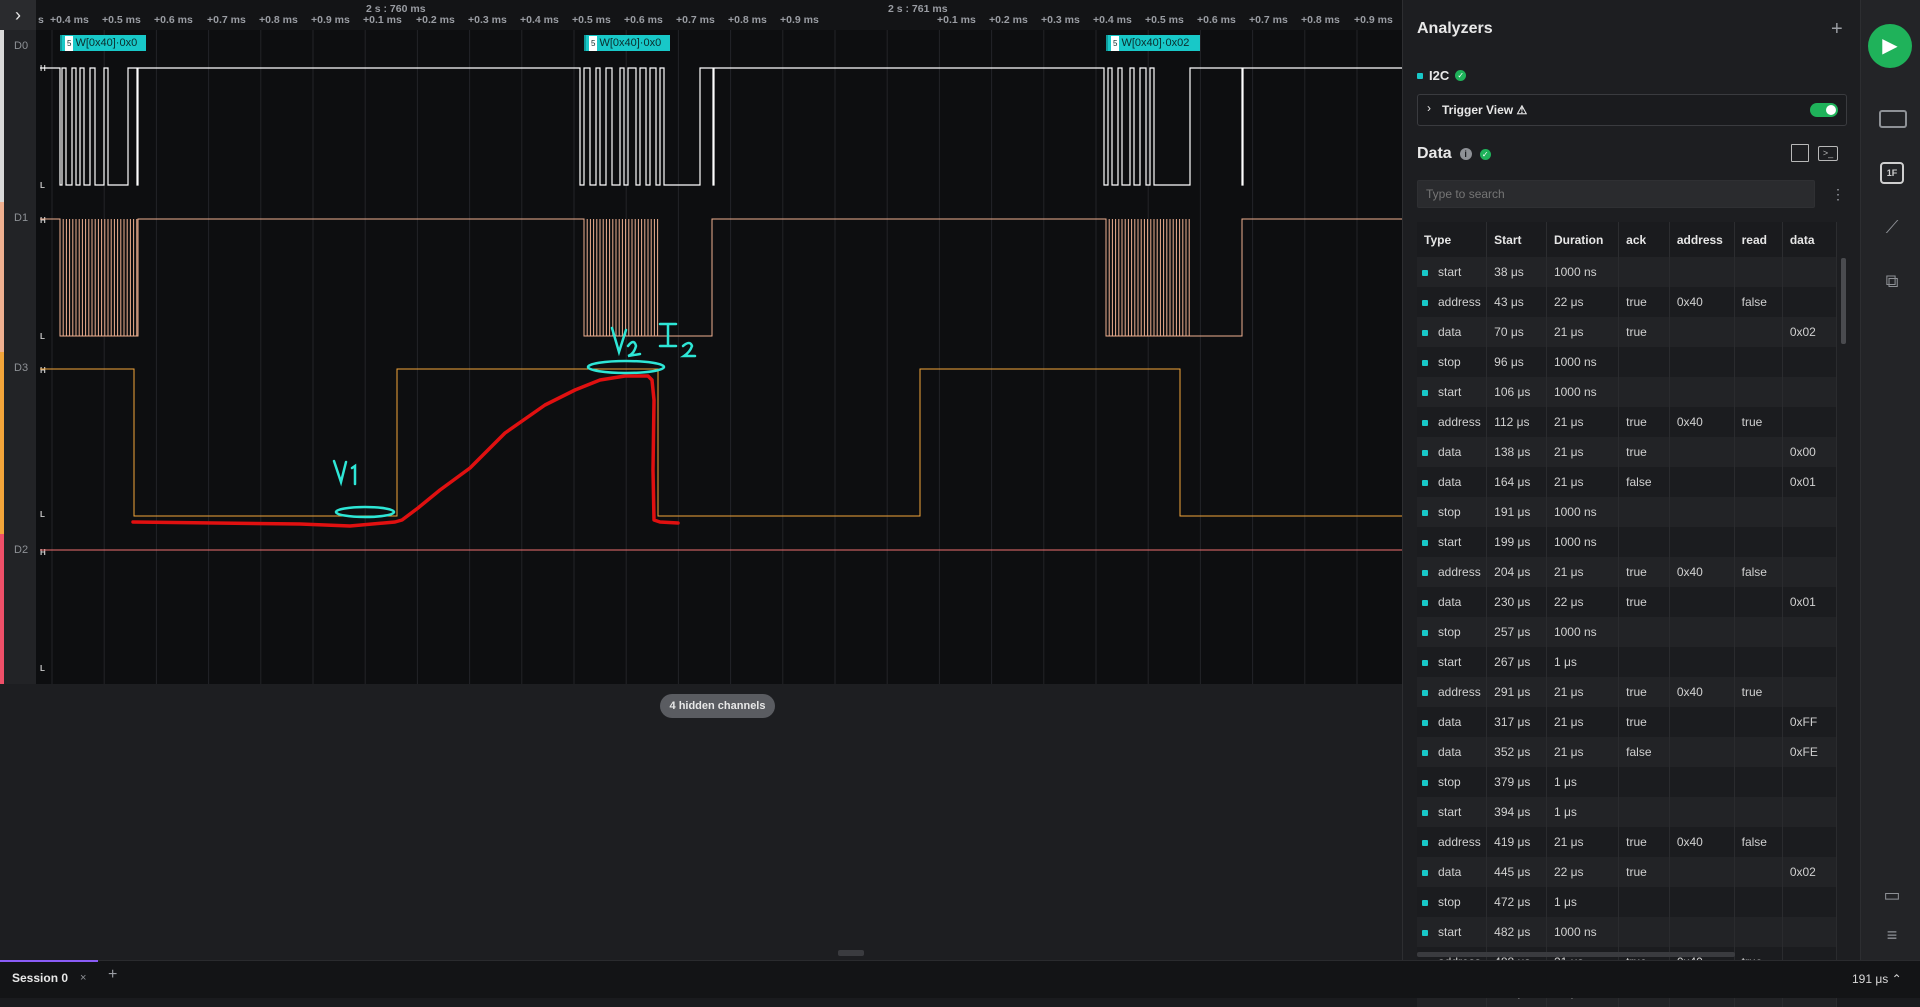 The width and height of the screenshot is (1920, 1007). What do you see at coordinates (1516, 572) in the screenshot?
I see `table-cell: 204 μs` at bounding box center [1516, 572].